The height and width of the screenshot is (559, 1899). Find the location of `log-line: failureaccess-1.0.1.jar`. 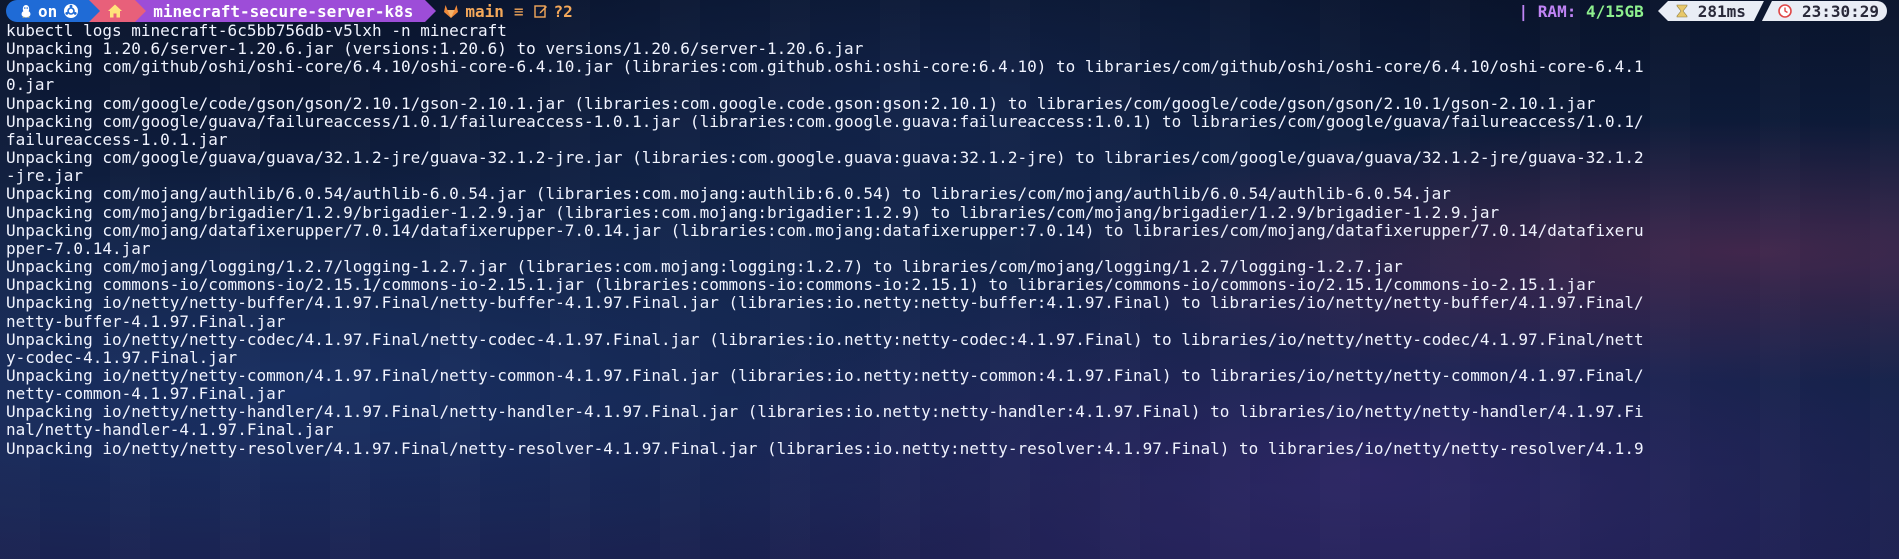

log-line: failureaccess-1.0.1.jar is located at coordinates (117, 139).